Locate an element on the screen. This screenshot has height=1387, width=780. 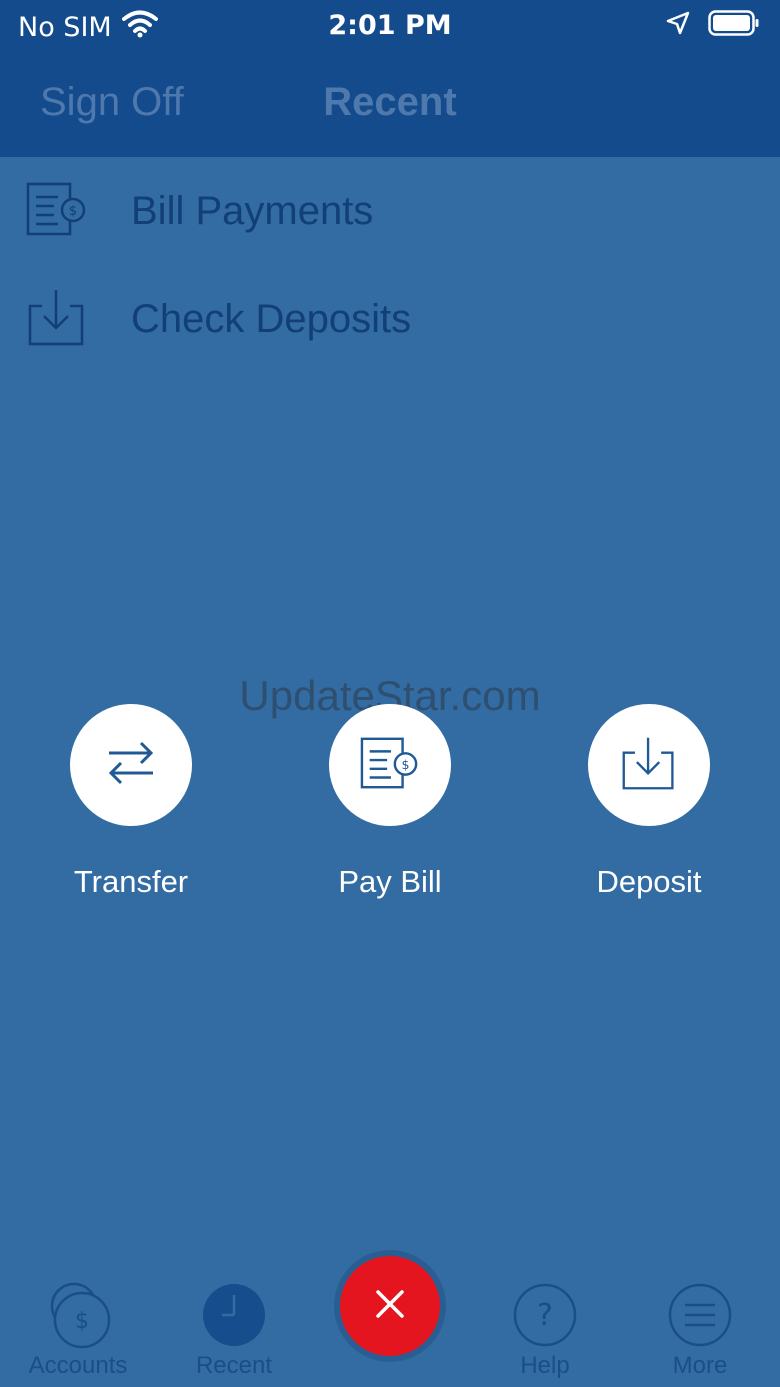
battery-icon is located at coordinates (734, 26).